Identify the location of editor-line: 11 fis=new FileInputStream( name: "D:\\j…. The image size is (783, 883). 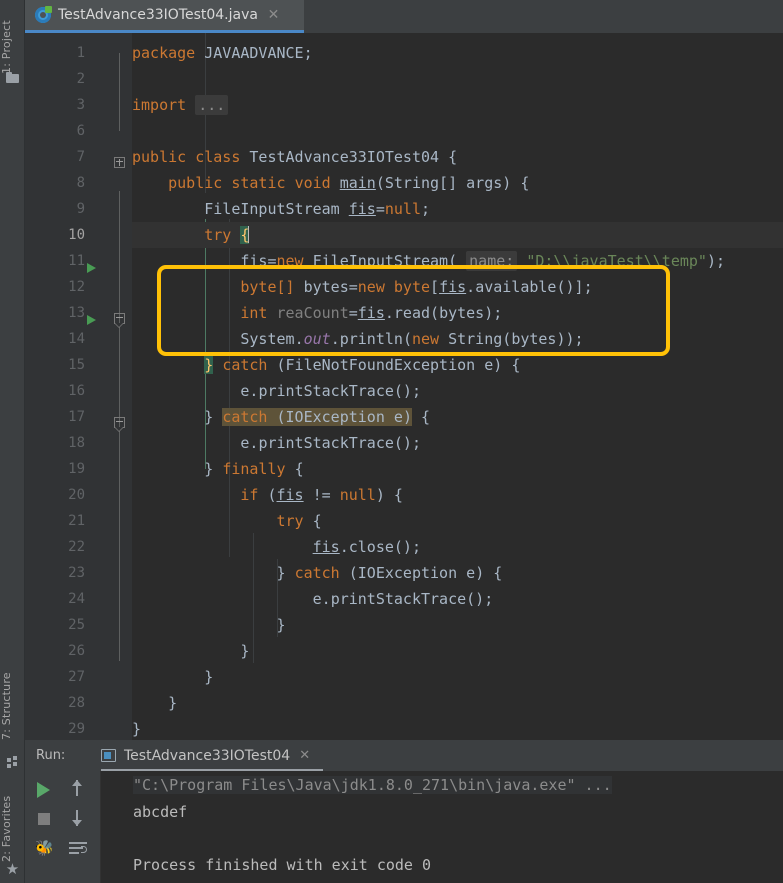
(404, 261).